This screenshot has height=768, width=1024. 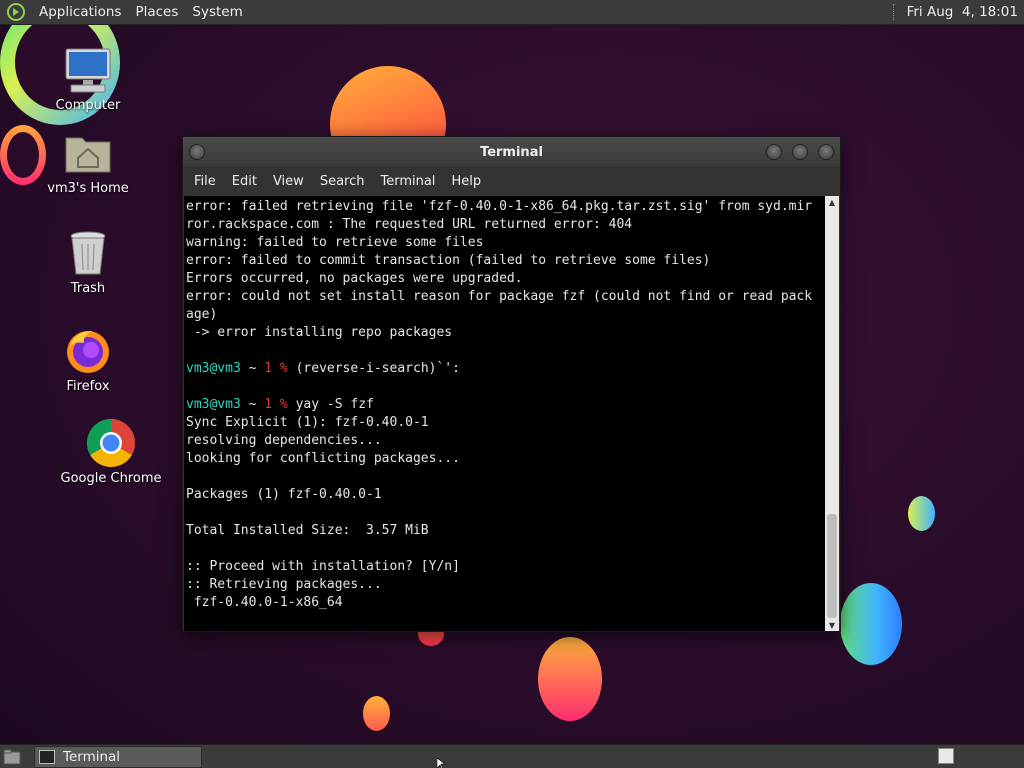 I want to click on desktop-icon-label: Google Chrome, so click(x=111, y=478).